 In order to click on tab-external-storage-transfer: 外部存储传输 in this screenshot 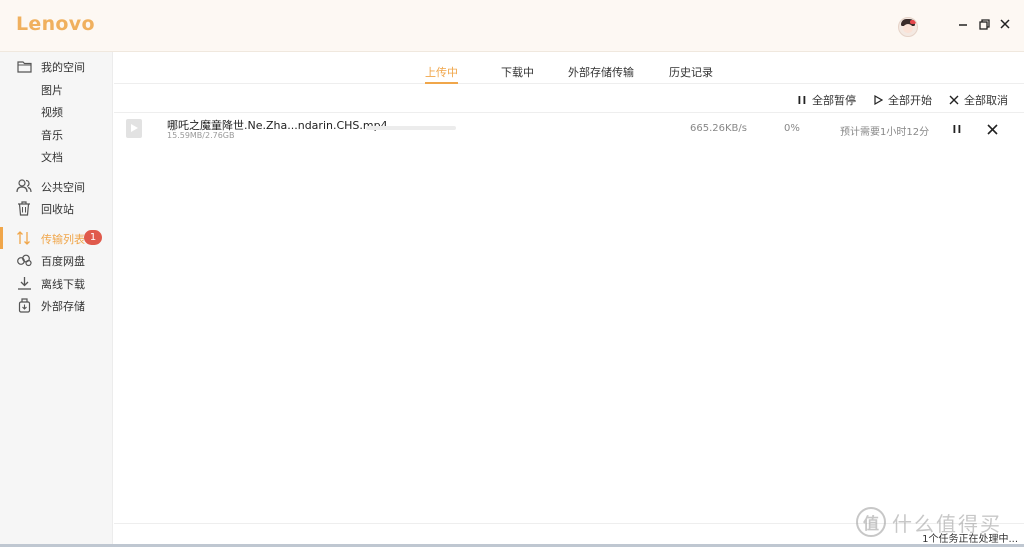, I will do `click(601, 74)`.